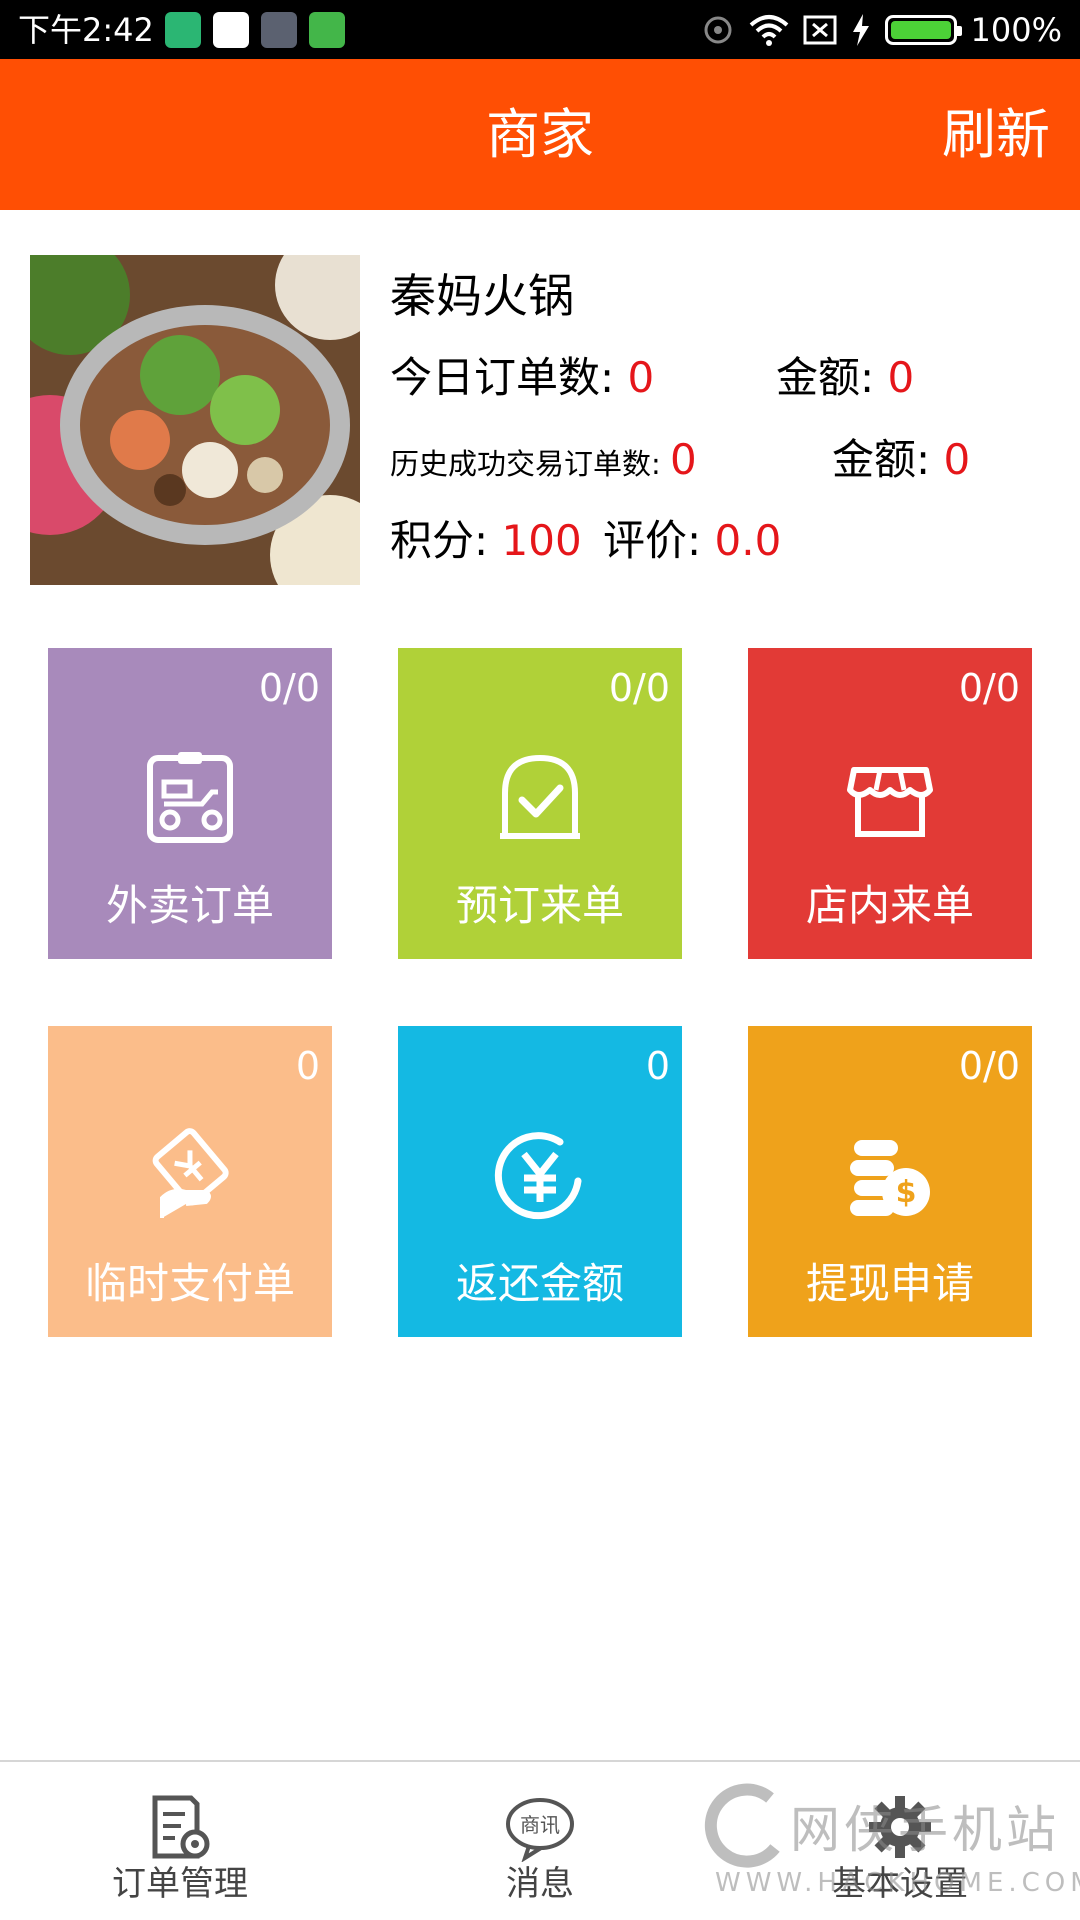  Describe the element at coordinates (652, 540) in the screenshot. I see `rating-label: 评价:` at that location.